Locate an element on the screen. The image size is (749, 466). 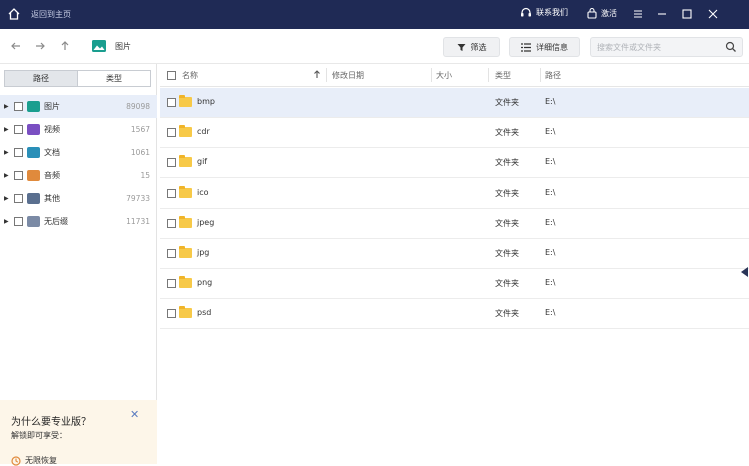
sidebar-item: ▶ 文档 1061 is located at coordinates (78, 152).